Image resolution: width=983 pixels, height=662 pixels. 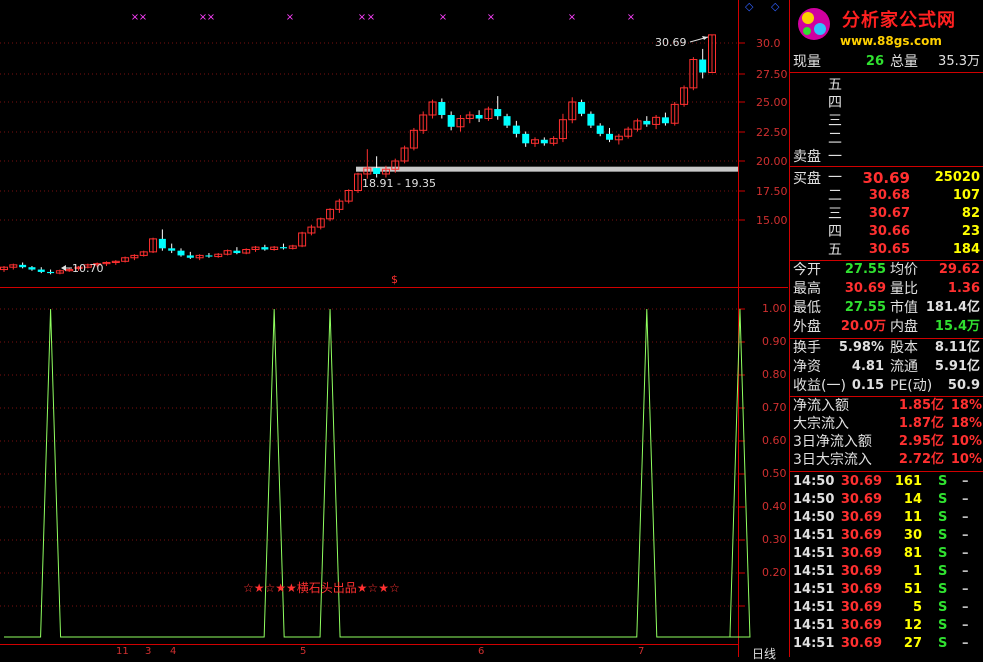 I want to click on flow-pct: 18%, so click(x=966, y=423).